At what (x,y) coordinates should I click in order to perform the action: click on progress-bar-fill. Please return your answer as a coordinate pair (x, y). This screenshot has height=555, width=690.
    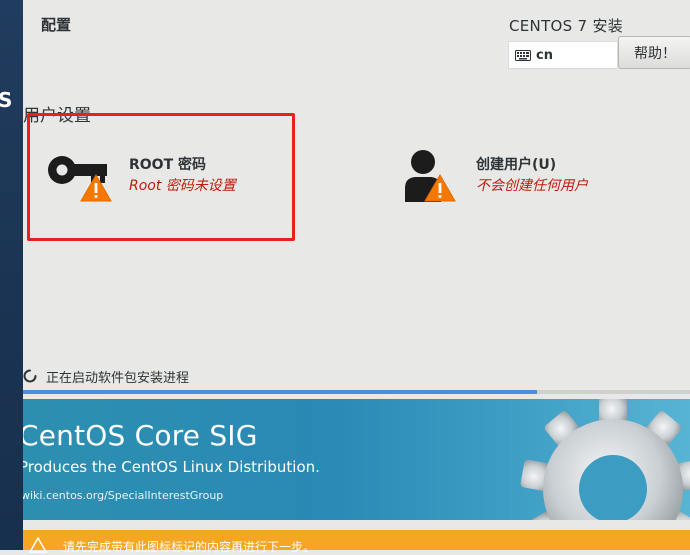
    Looking at the image, I should click on (280, 392).